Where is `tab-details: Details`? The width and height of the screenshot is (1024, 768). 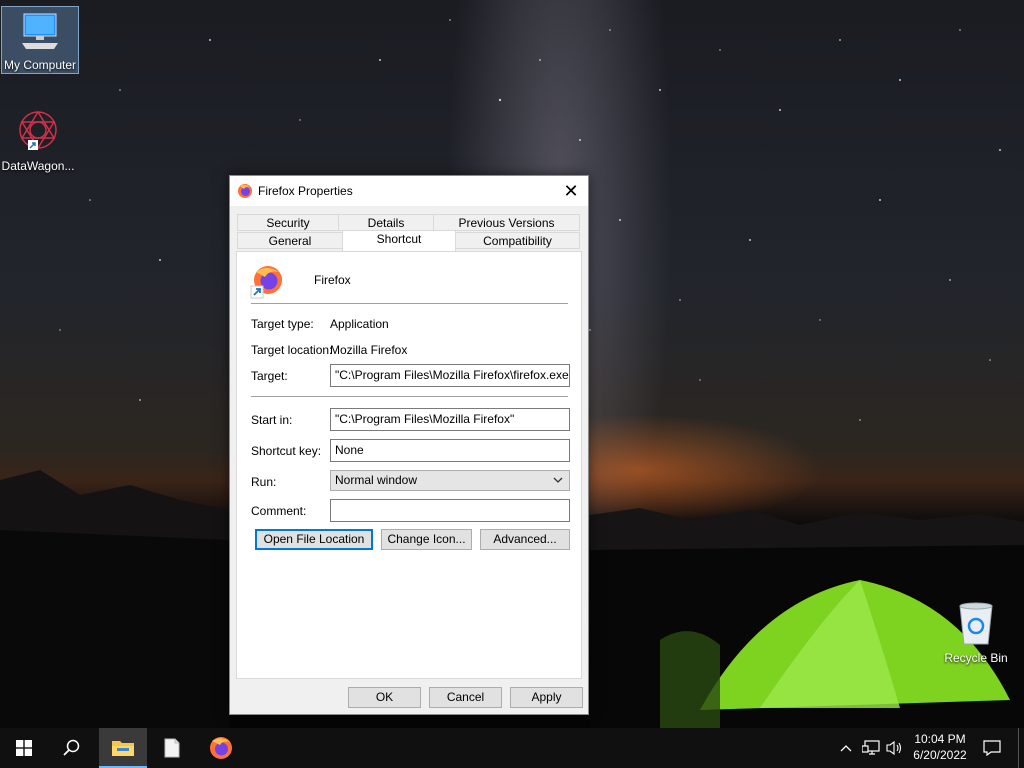
tab-details: Details is located at coordinates (386, 222).